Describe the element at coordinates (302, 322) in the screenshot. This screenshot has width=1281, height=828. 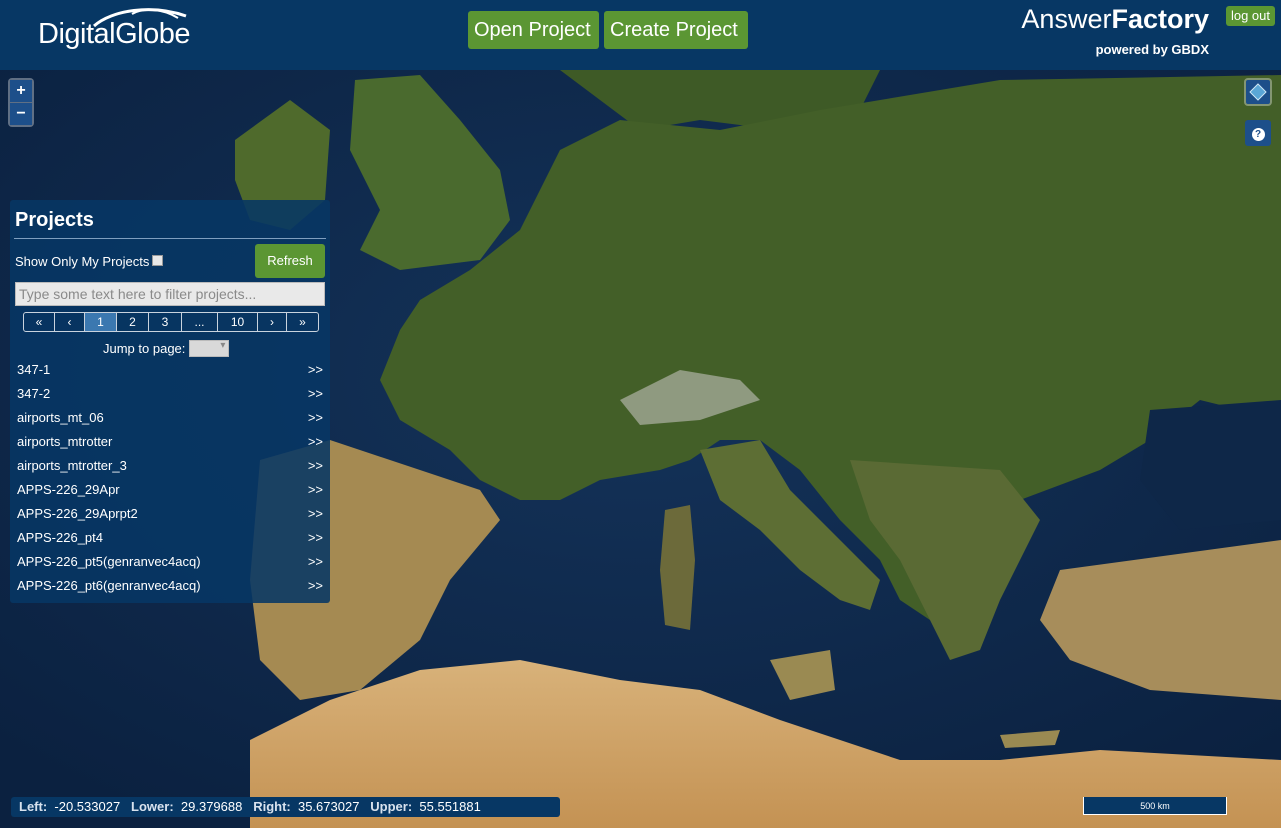
I see `pager-last: »` at that location.